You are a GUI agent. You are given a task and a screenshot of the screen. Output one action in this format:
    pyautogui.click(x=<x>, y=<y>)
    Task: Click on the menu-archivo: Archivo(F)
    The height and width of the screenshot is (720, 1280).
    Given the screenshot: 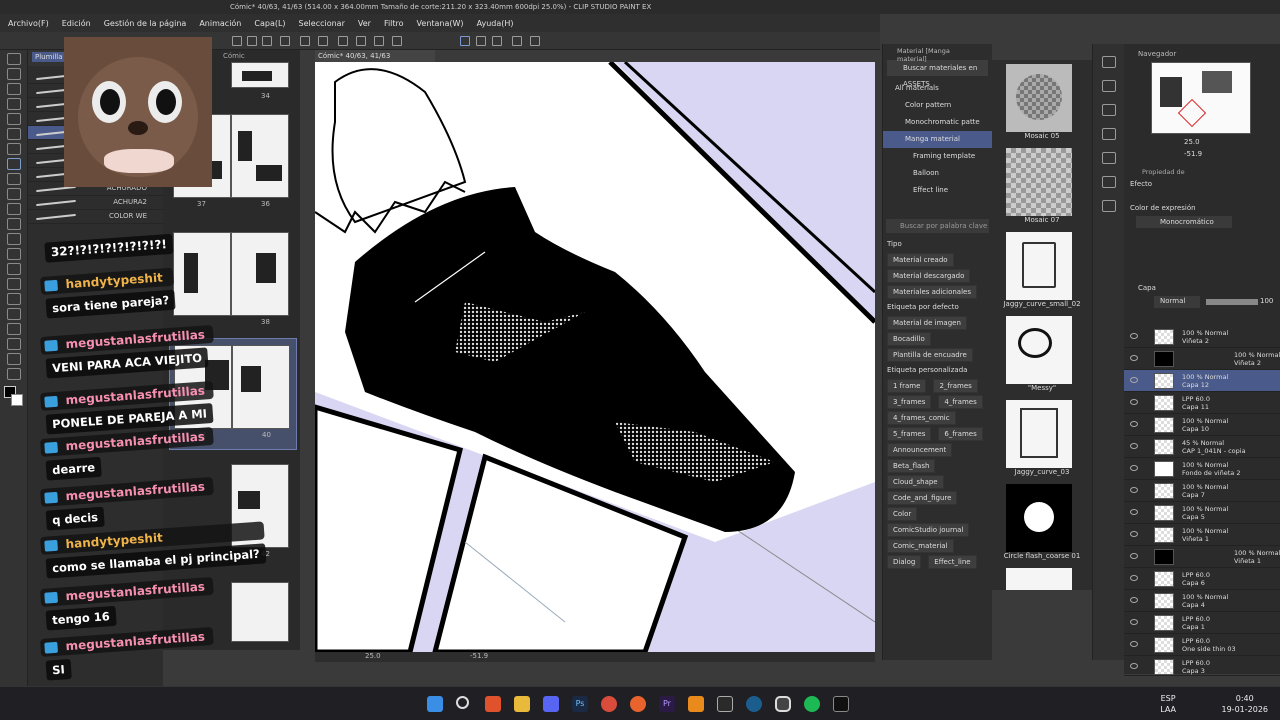 What is the action you would take?
    pyautogui.click(x=28, y=23)
    